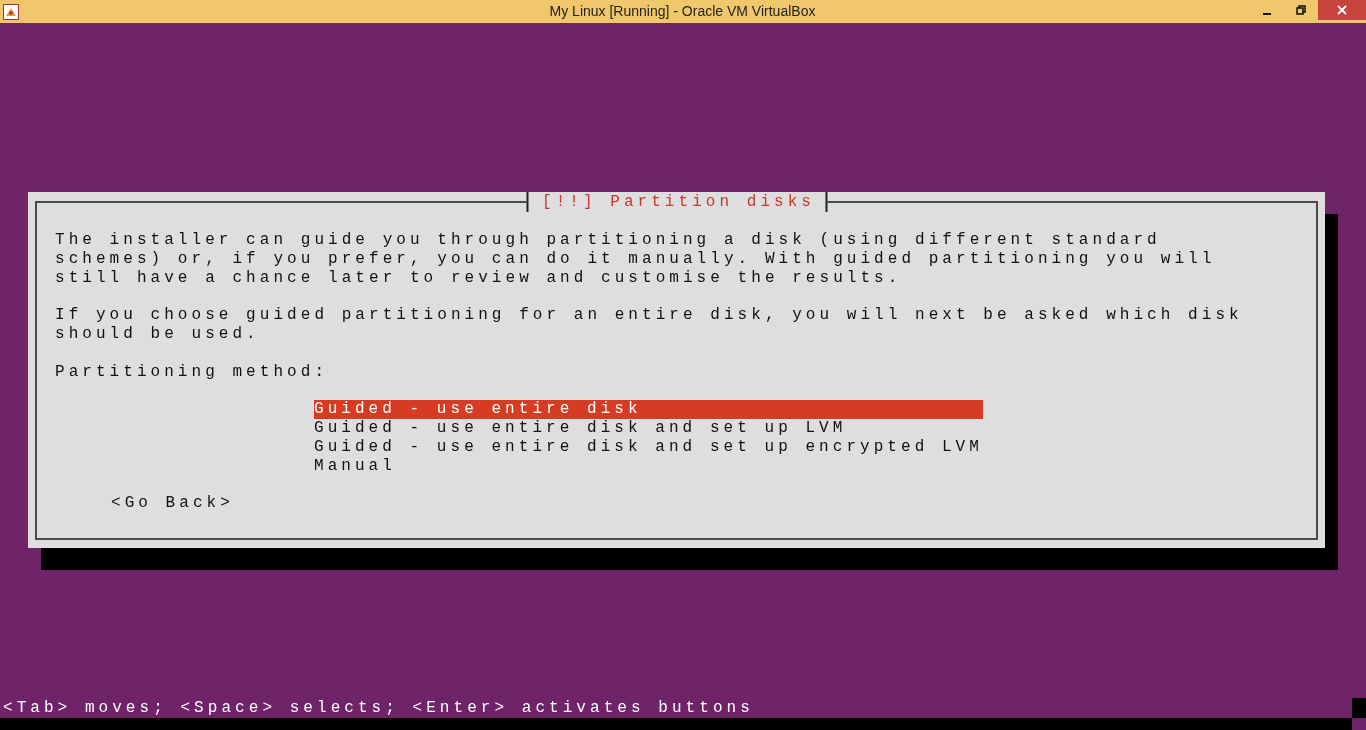 The image size is (1366, 730). I want to click on prompt-label: Partitioning method:, so click(192, 372).